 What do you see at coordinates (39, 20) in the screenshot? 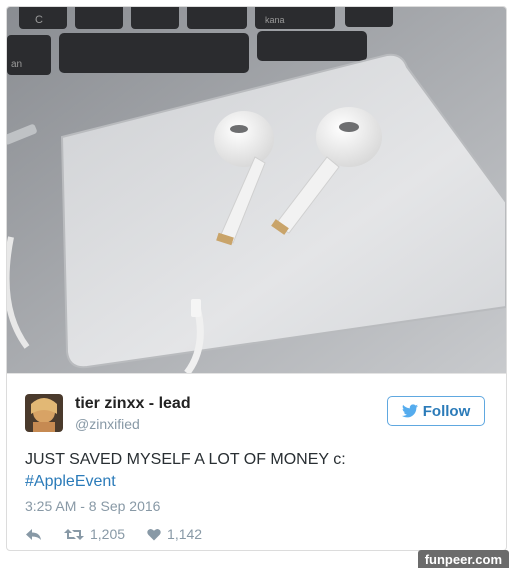
I see `key-label-c: C` at bounding box center [39, 20].